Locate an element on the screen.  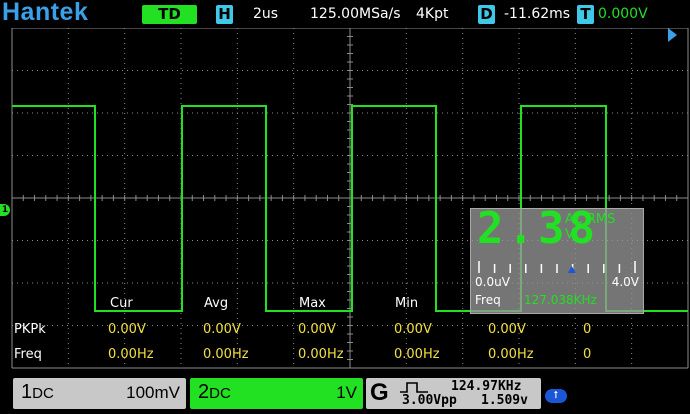
meter-unit: V is located at coordinates (569, 234).